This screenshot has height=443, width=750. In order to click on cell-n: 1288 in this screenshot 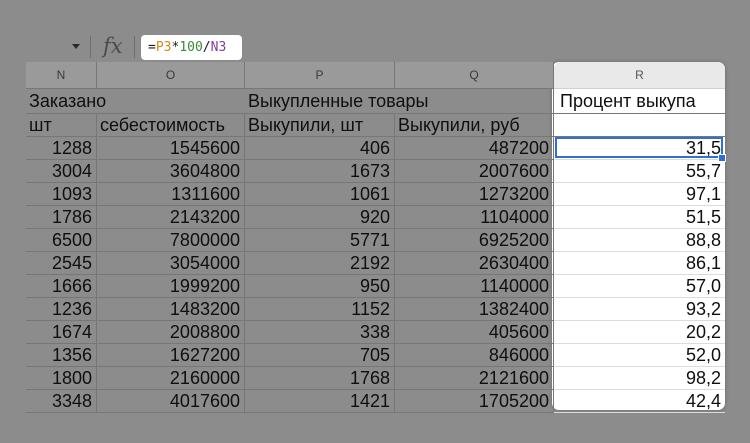, I will do `click(61, 148)`.